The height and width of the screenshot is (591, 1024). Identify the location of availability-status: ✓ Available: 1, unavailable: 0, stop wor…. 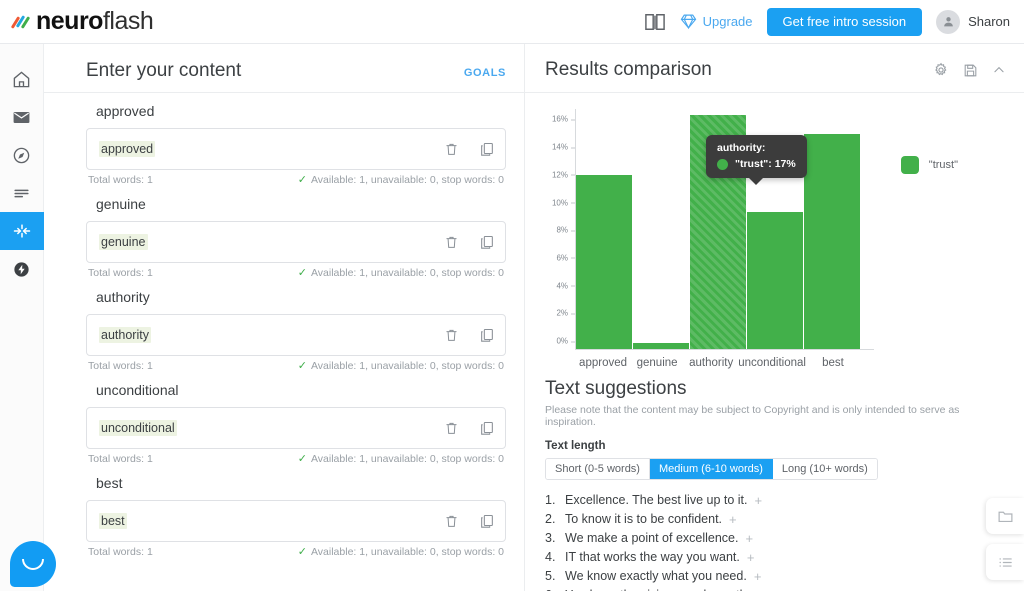
(401, 273).